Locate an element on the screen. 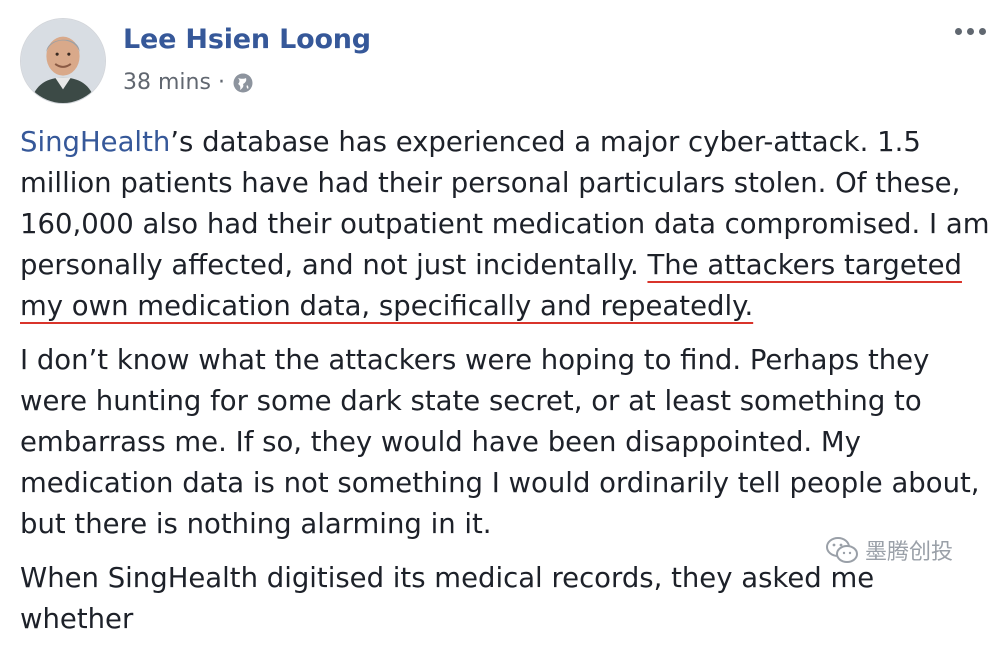  singhealth-page-tag: SingHealth is located at coordinates (95, 142).